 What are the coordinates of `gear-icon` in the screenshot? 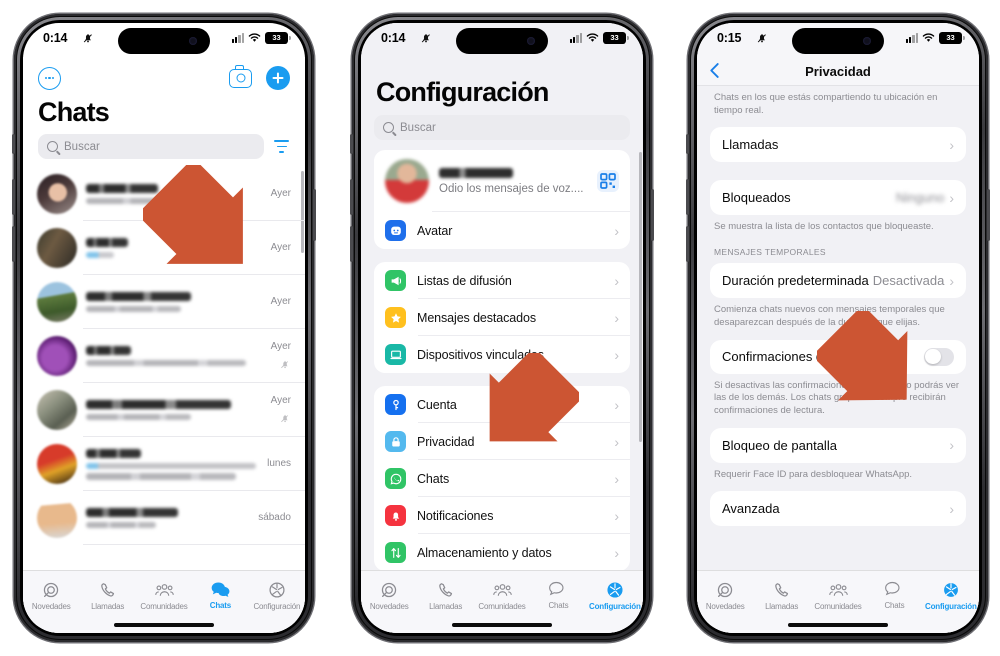 It's located at (615, 589).